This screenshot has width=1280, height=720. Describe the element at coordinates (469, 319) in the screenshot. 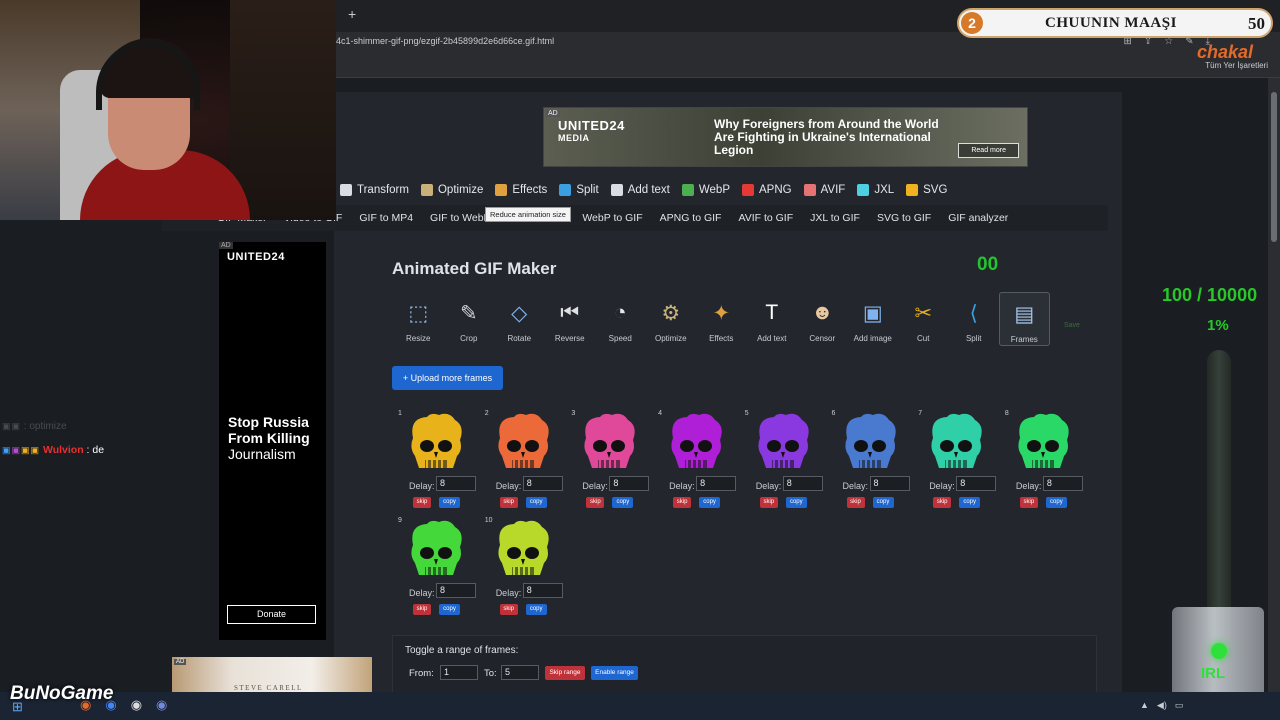

I see `tool-crop: ✎ Crop` at that location.